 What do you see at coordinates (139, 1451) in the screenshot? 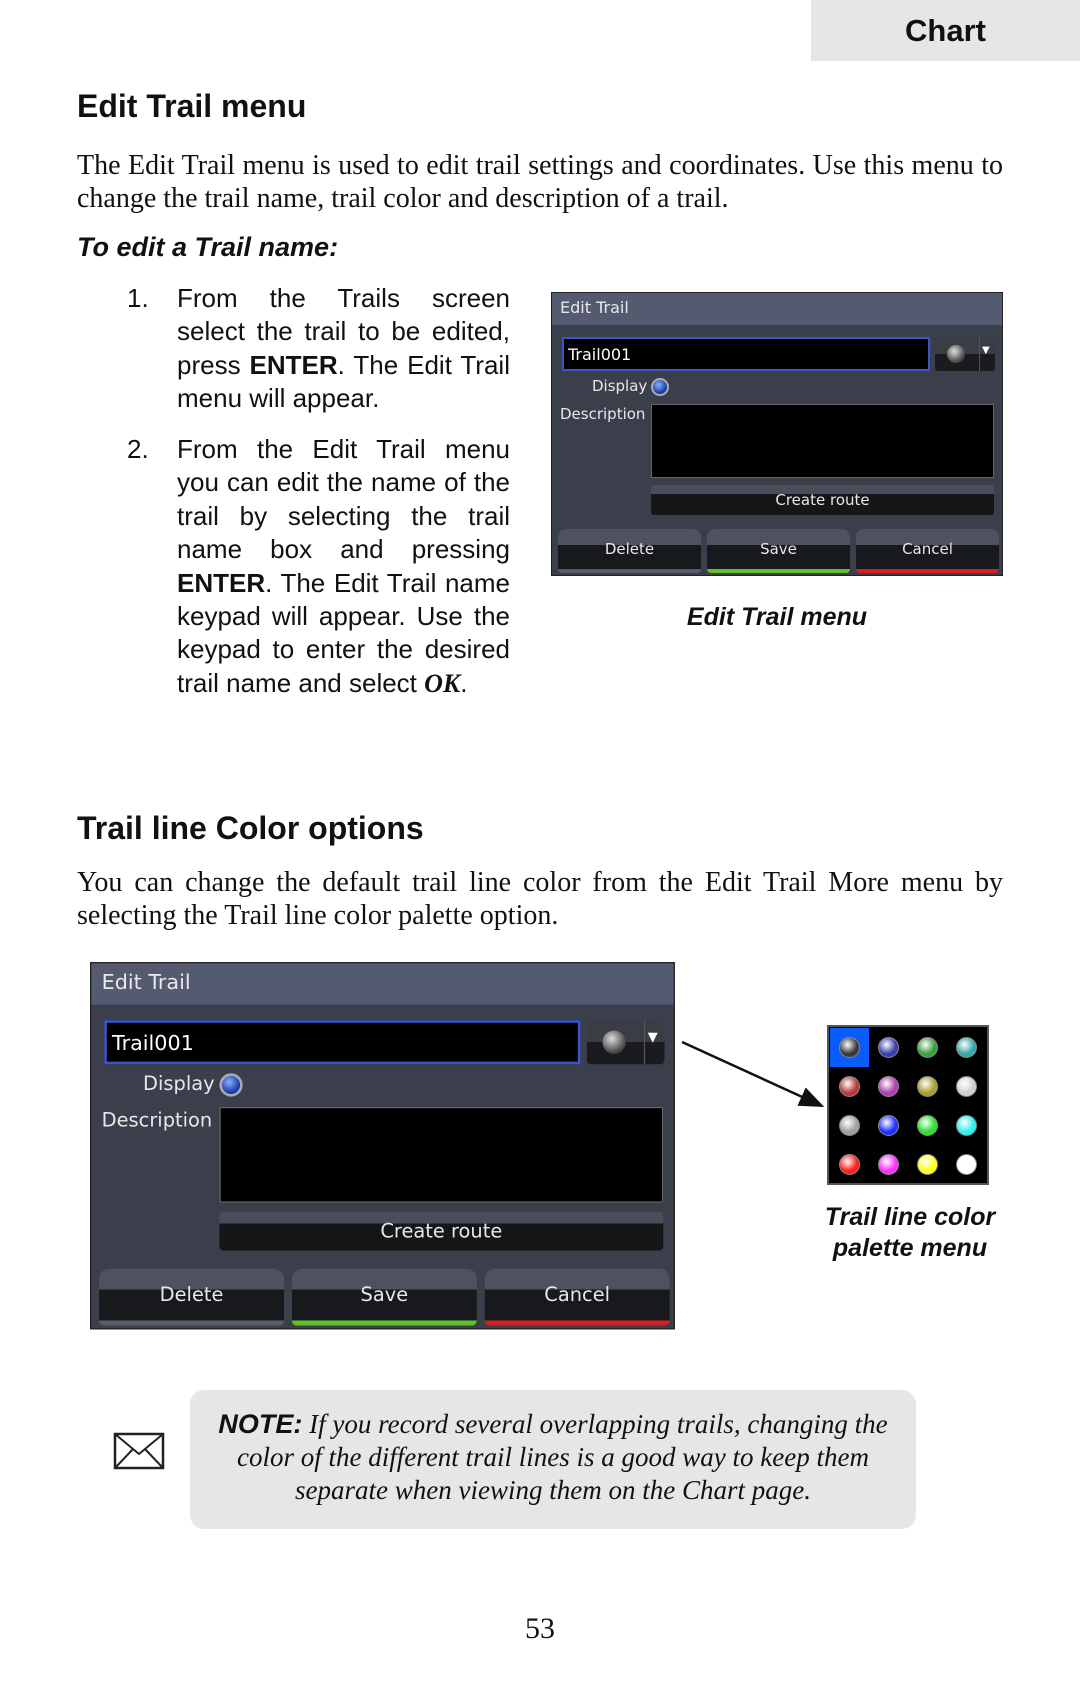
I see `envelope-icon` at bounding box center [139, 1451].